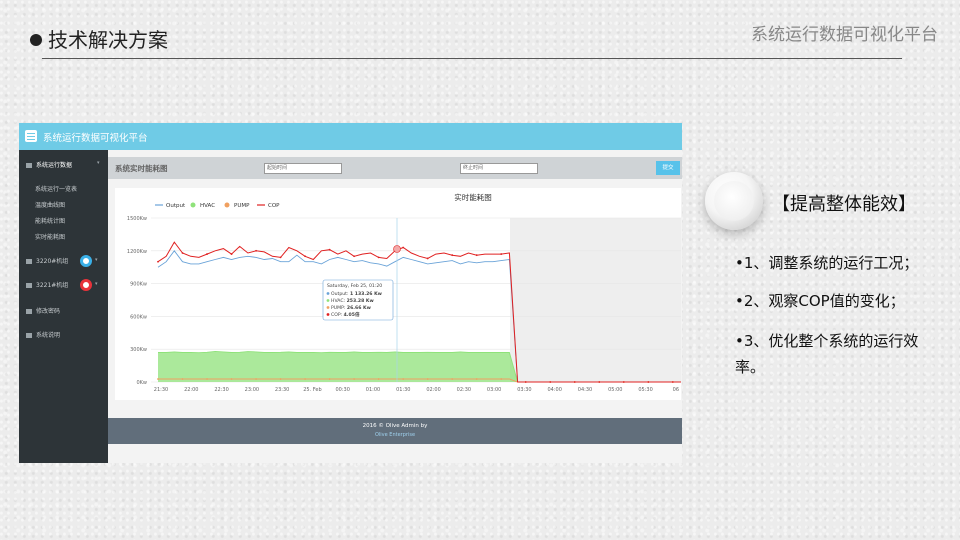  What do you see at coordinates (54, 165) in the screenshot?
I see `sidebar-section-label: 系统运行数据` at bounding box center [54, 165].